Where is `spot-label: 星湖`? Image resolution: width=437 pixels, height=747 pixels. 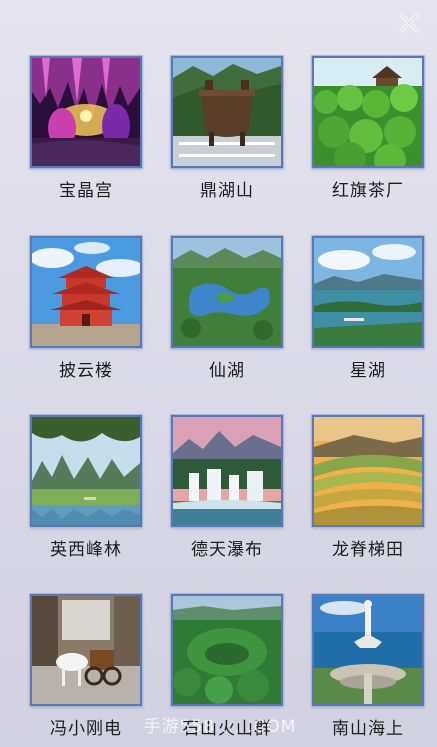 spot-label: 星湖 is located at coordinates (368, 371).